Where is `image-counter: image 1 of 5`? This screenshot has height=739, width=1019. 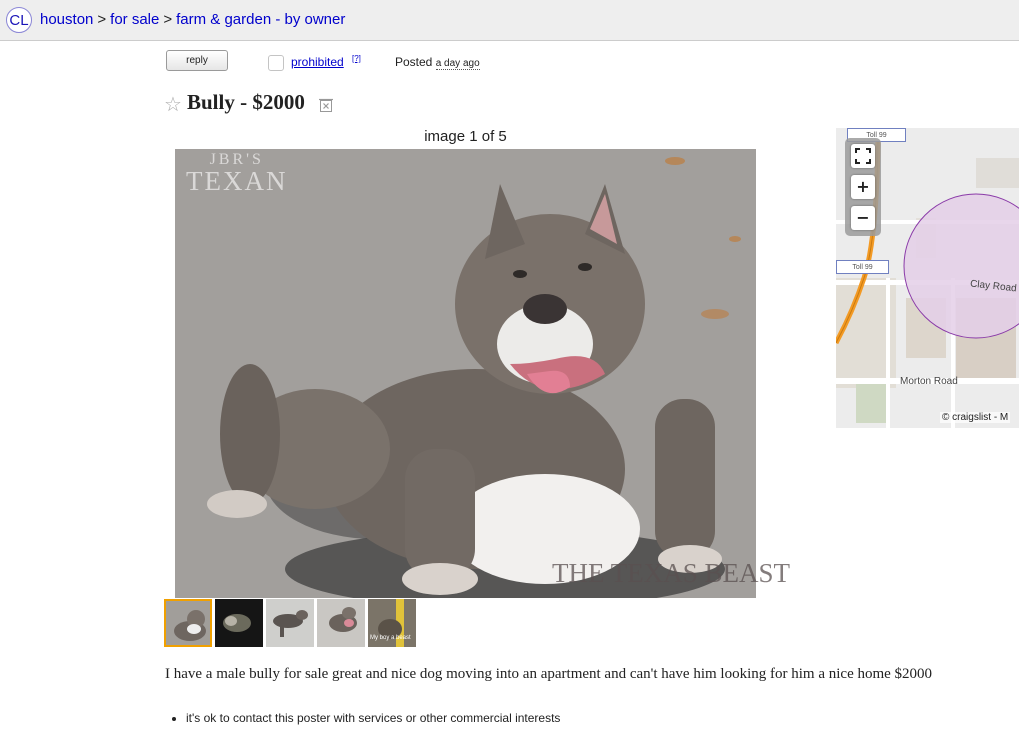 image-counter: image 1 of 5 is located at coordinates (465, 136).